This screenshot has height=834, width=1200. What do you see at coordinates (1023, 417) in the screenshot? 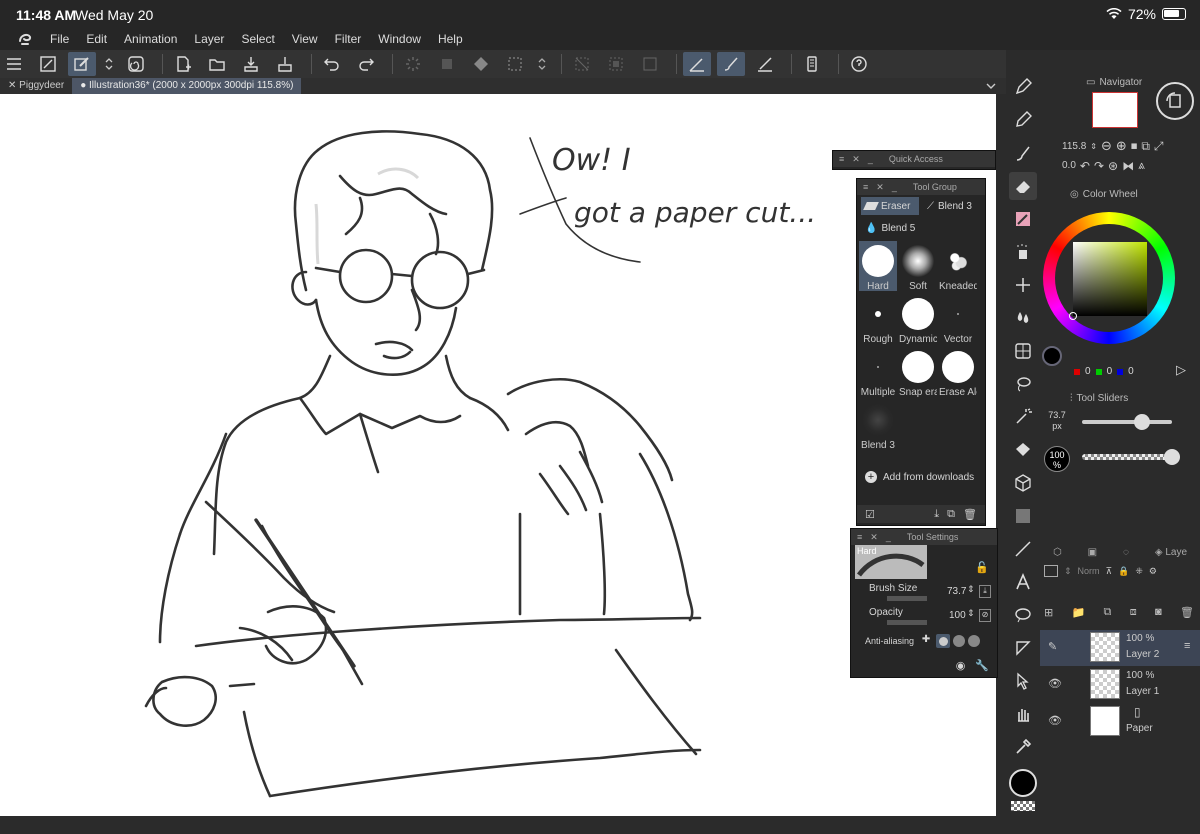
I see `tool-magic-wand` at bounding box center [1023, 417].